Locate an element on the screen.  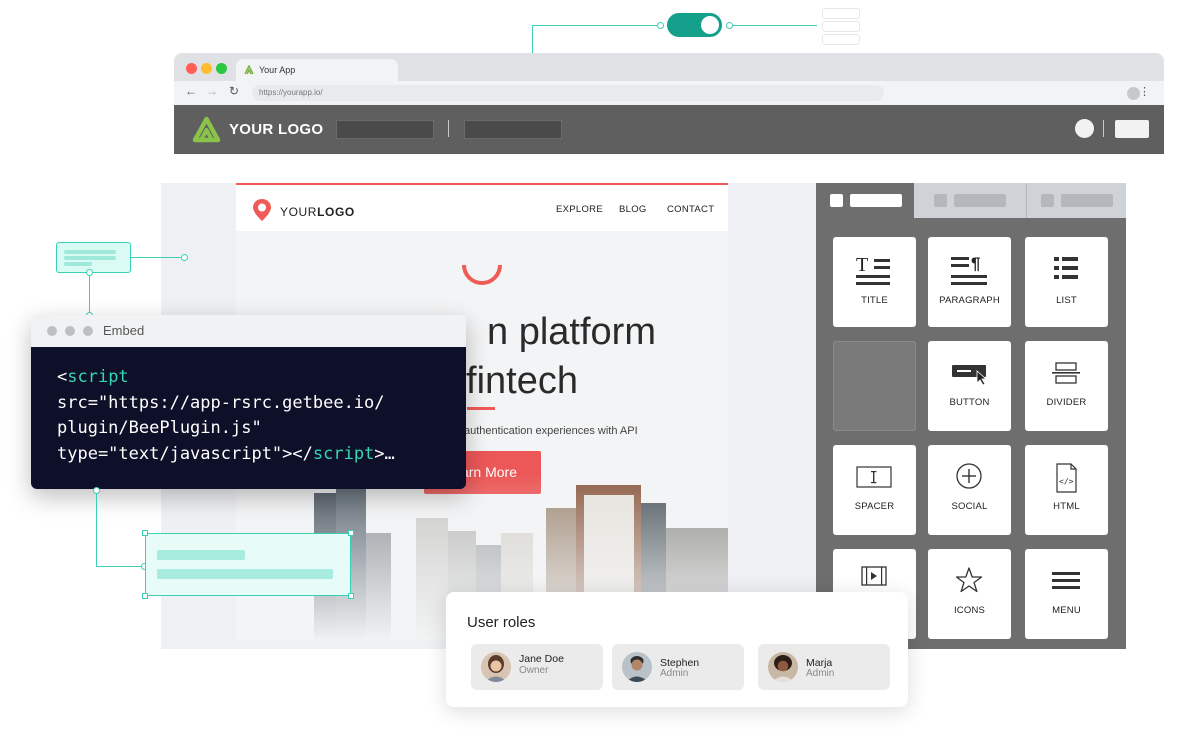
browser-tab: Your App is located at coordinates (317, 71).